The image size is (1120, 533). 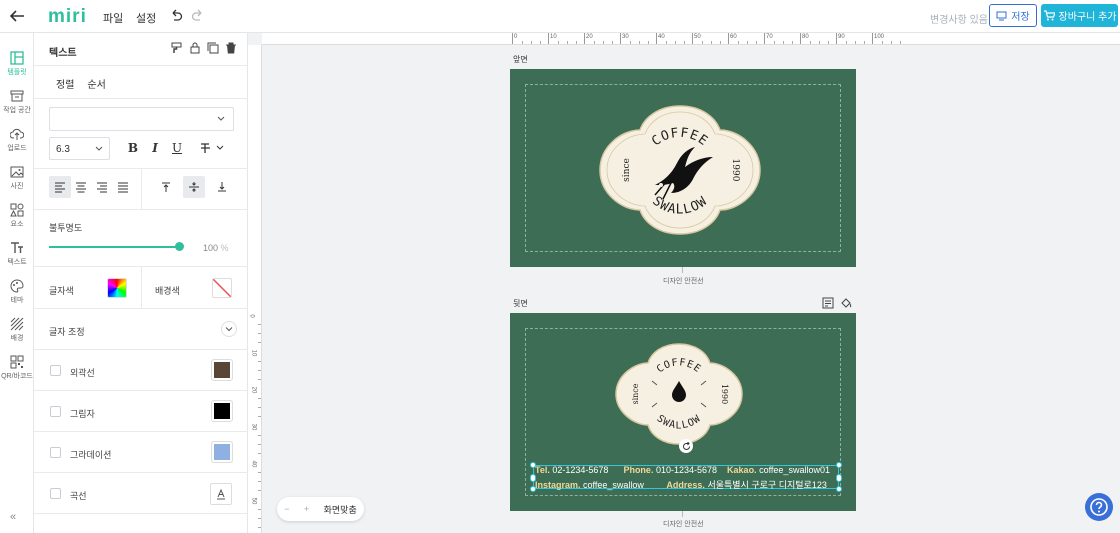 I want to click on rotate-handle, so click(x=686, y=446).